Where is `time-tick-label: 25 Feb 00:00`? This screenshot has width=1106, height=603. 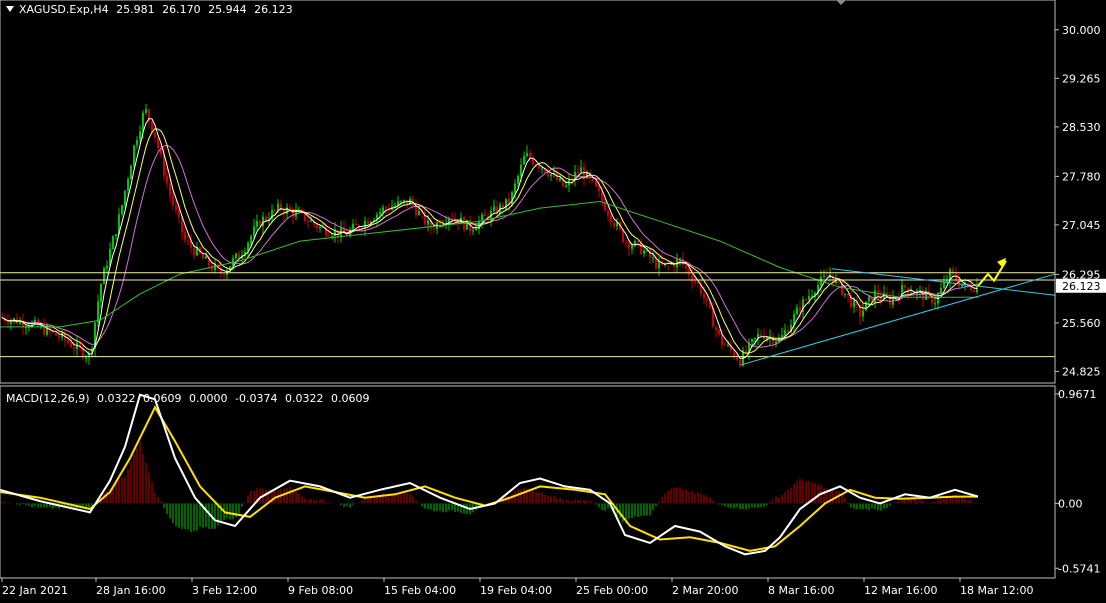 time-tick-label: 25 Feb 00:00 is located at coordinates (612, 590).